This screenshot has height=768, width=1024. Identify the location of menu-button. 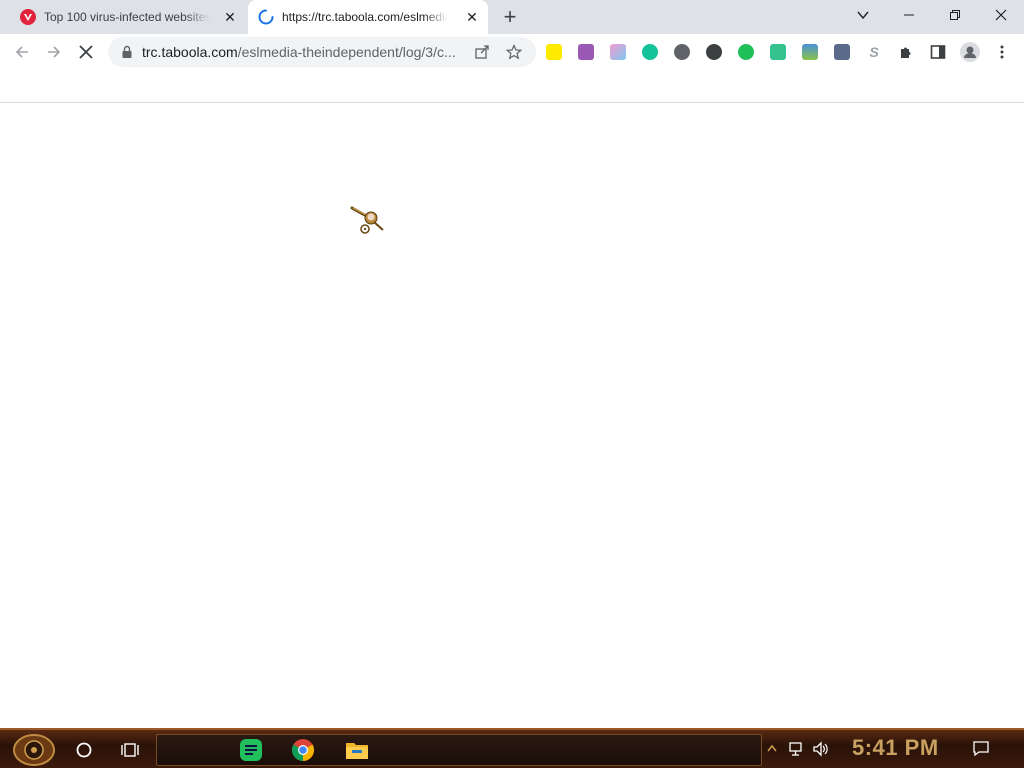
(1002, 52).